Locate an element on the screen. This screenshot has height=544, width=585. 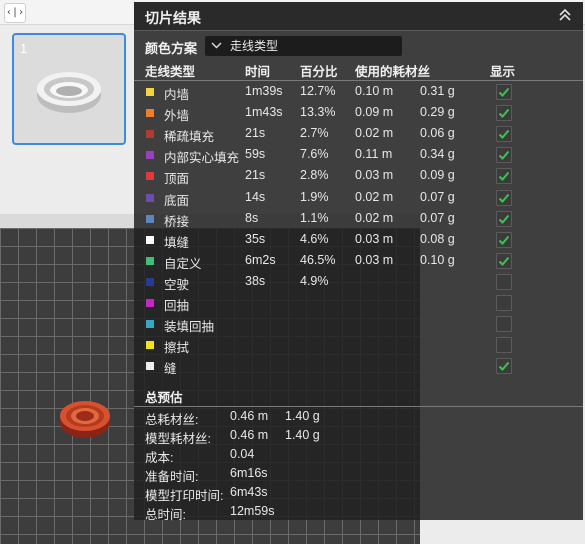
table-row: 自定义 6m2s 46.5% 0.03 m 0.10 g is located at coordinates (358, 262).